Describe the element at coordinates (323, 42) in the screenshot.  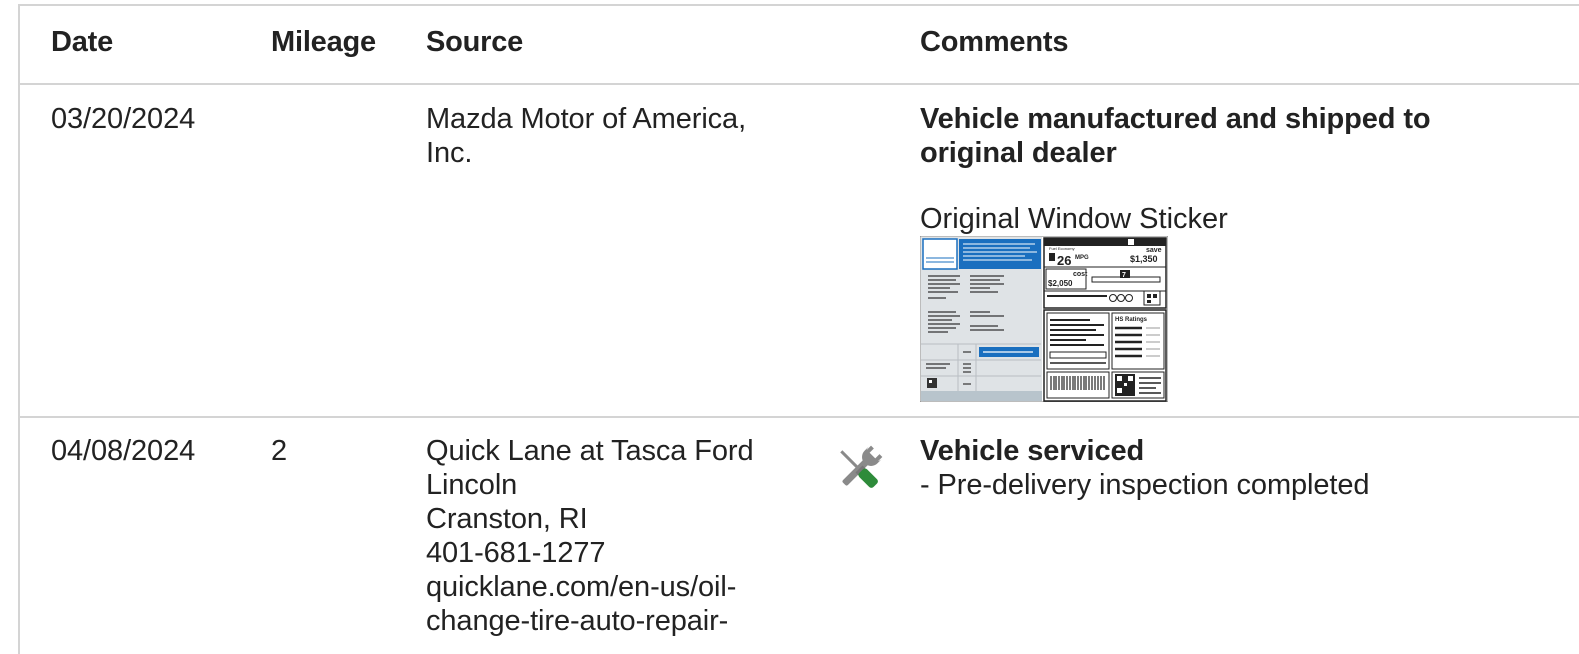
I see `header-mileage: Mileage` at that location.